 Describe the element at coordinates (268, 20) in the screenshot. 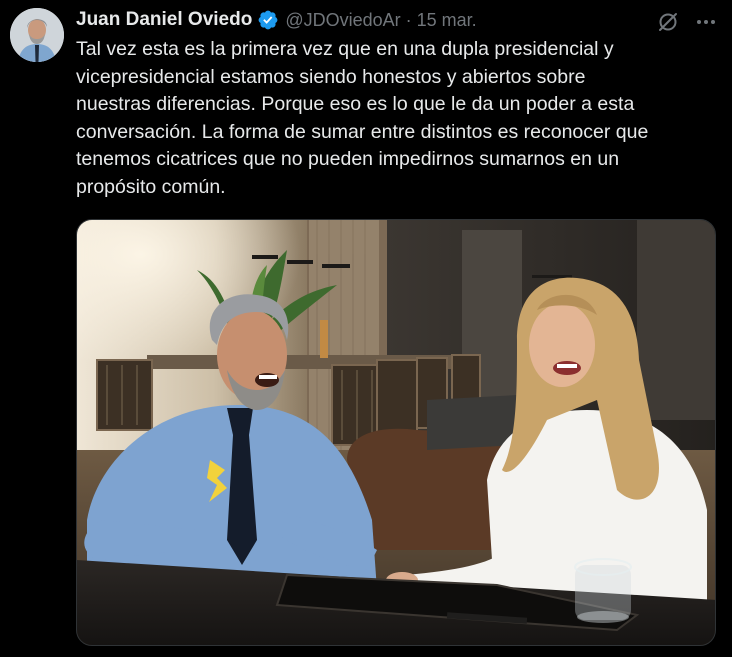

I see `verified-badge-icon` at that location.